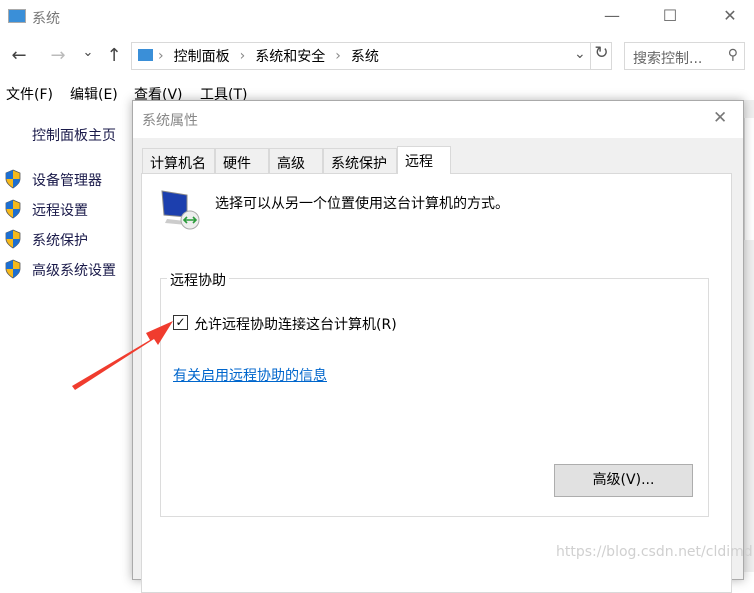 The height and width of the screenshot is (593, 754). Describe the element at coordinates (612, 16) in the screenshot. I see `minimize-button: —` at that location.